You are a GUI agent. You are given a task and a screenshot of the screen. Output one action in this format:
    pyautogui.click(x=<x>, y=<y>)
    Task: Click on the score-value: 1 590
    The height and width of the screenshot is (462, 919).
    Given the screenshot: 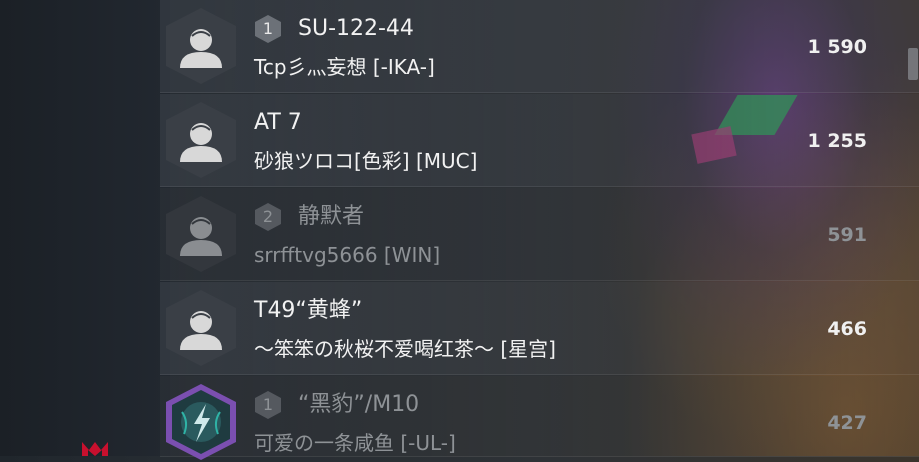 What is the action you would take?
    pyautogui.click(x=837, y=47)
    